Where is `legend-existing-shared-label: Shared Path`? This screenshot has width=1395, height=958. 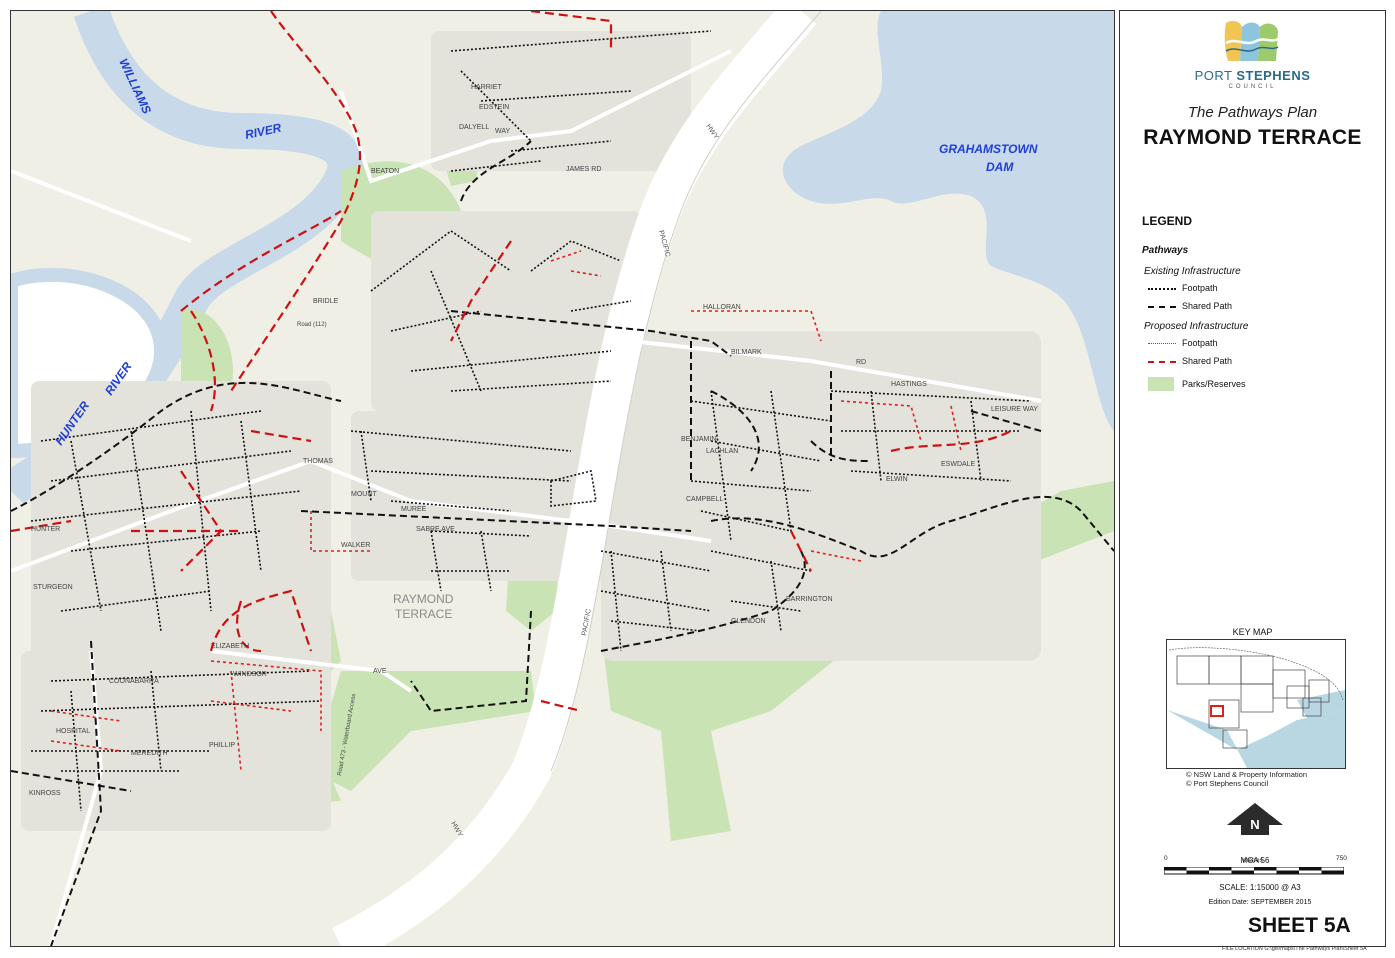
legend-existing-shared-label: Shared Path is located at coordinates (1207, 306).